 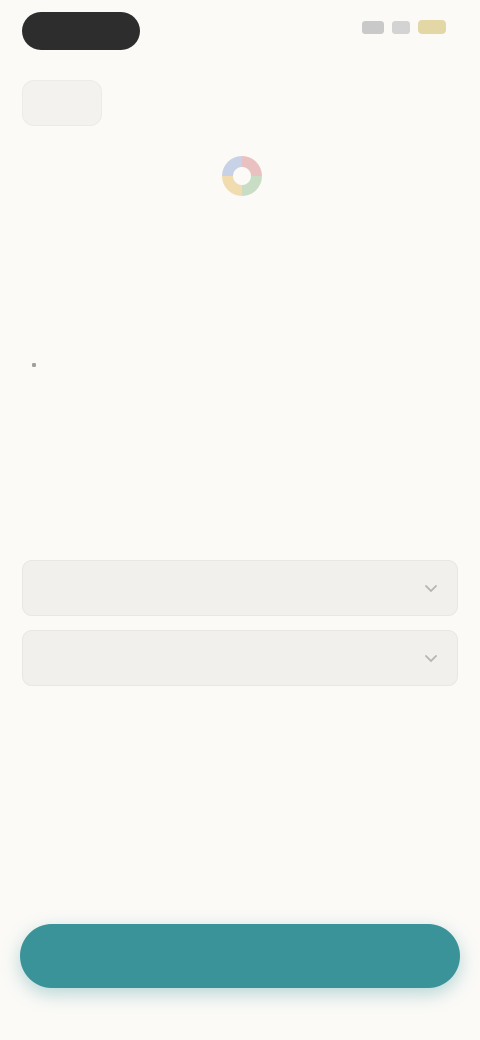 What do you see at coordinates (401, 27) in the screenshot?
I see `wifi-icon` at bounding box center [401, 27].